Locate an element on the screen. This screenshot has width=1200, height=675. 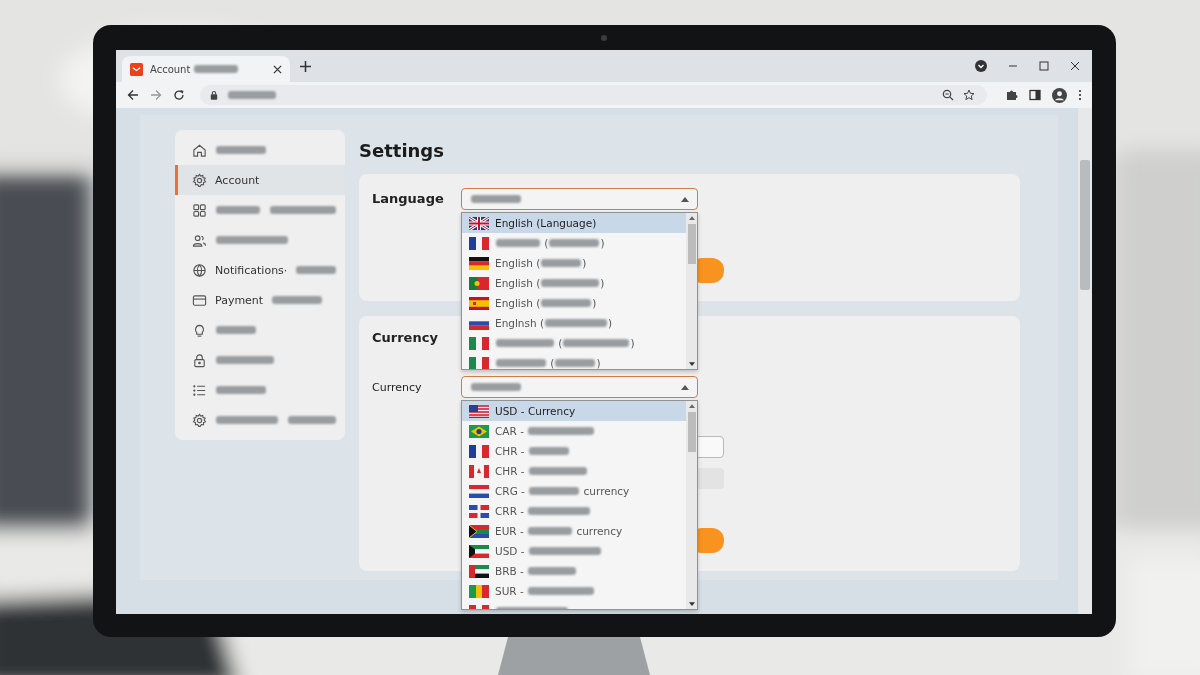
dropdown-option: BRB - is located at coordinates (574, 571).